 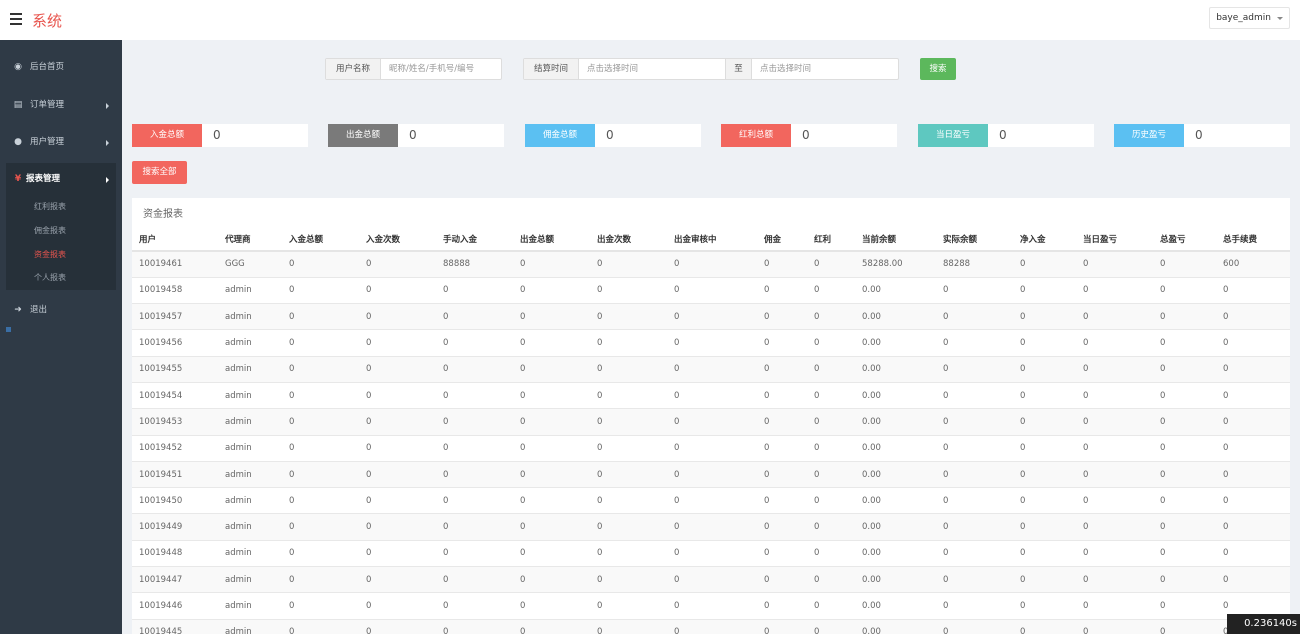 What do you see at coordinates (613, 135) in the screenshot?
I see `stat-commission-total: 佣金总额 0` at bounding box center [613, 135].